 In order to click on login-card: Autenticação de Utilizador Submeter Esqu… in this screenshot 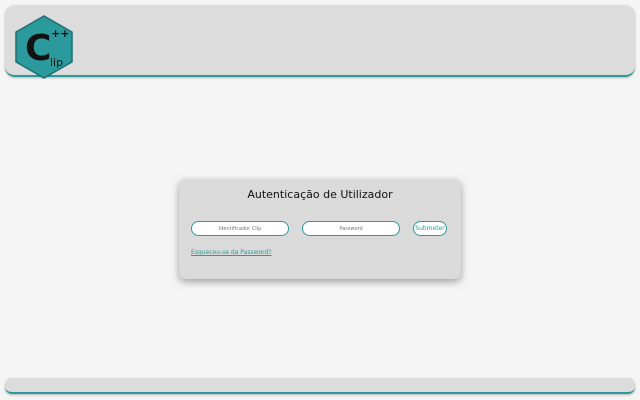, I will do `click(320, 229)`.